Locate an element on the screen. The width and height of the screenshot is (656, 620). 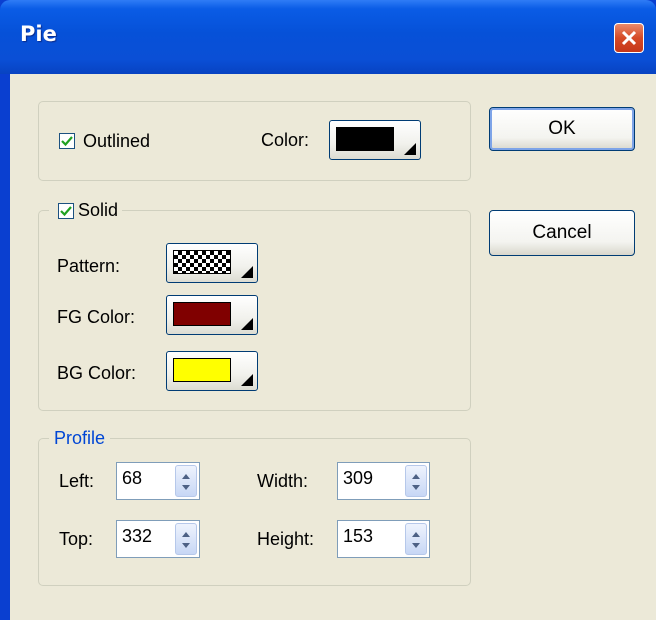
close-x-icon is located at coordinates (629, 38).